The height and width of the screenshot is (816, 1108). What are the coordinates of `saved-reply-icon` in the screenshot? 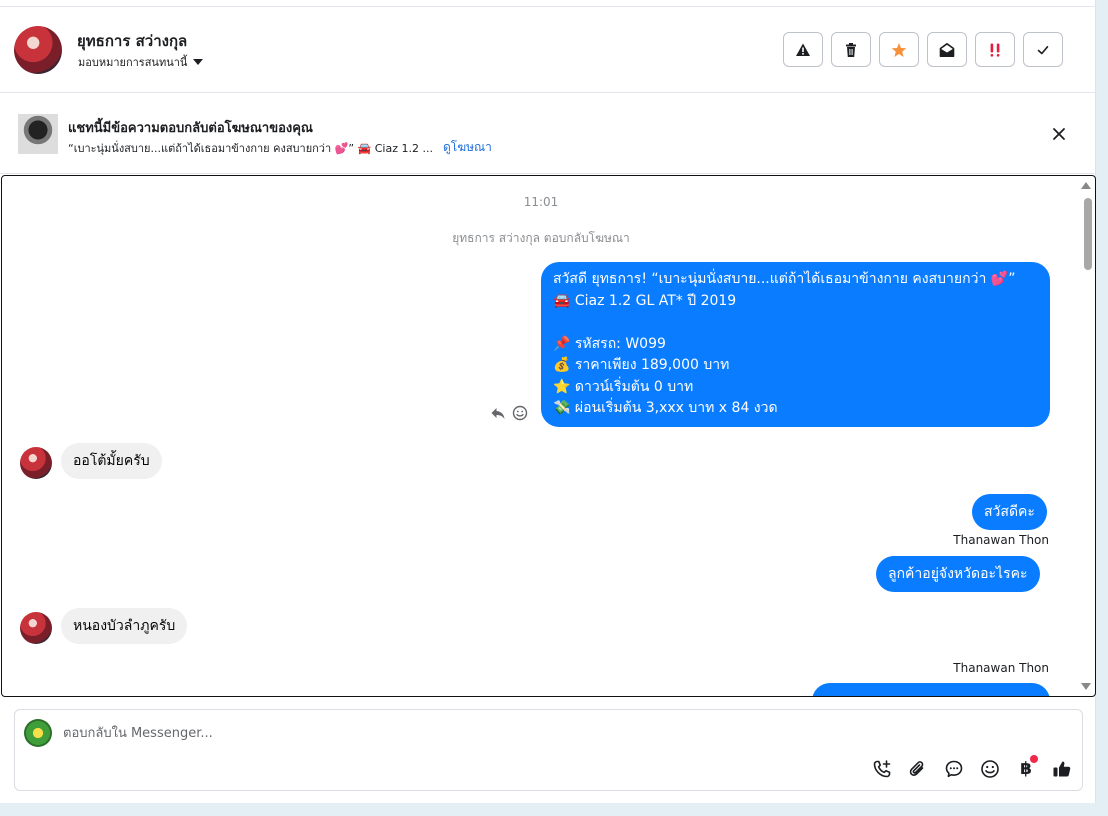 It's located at (954, 769).